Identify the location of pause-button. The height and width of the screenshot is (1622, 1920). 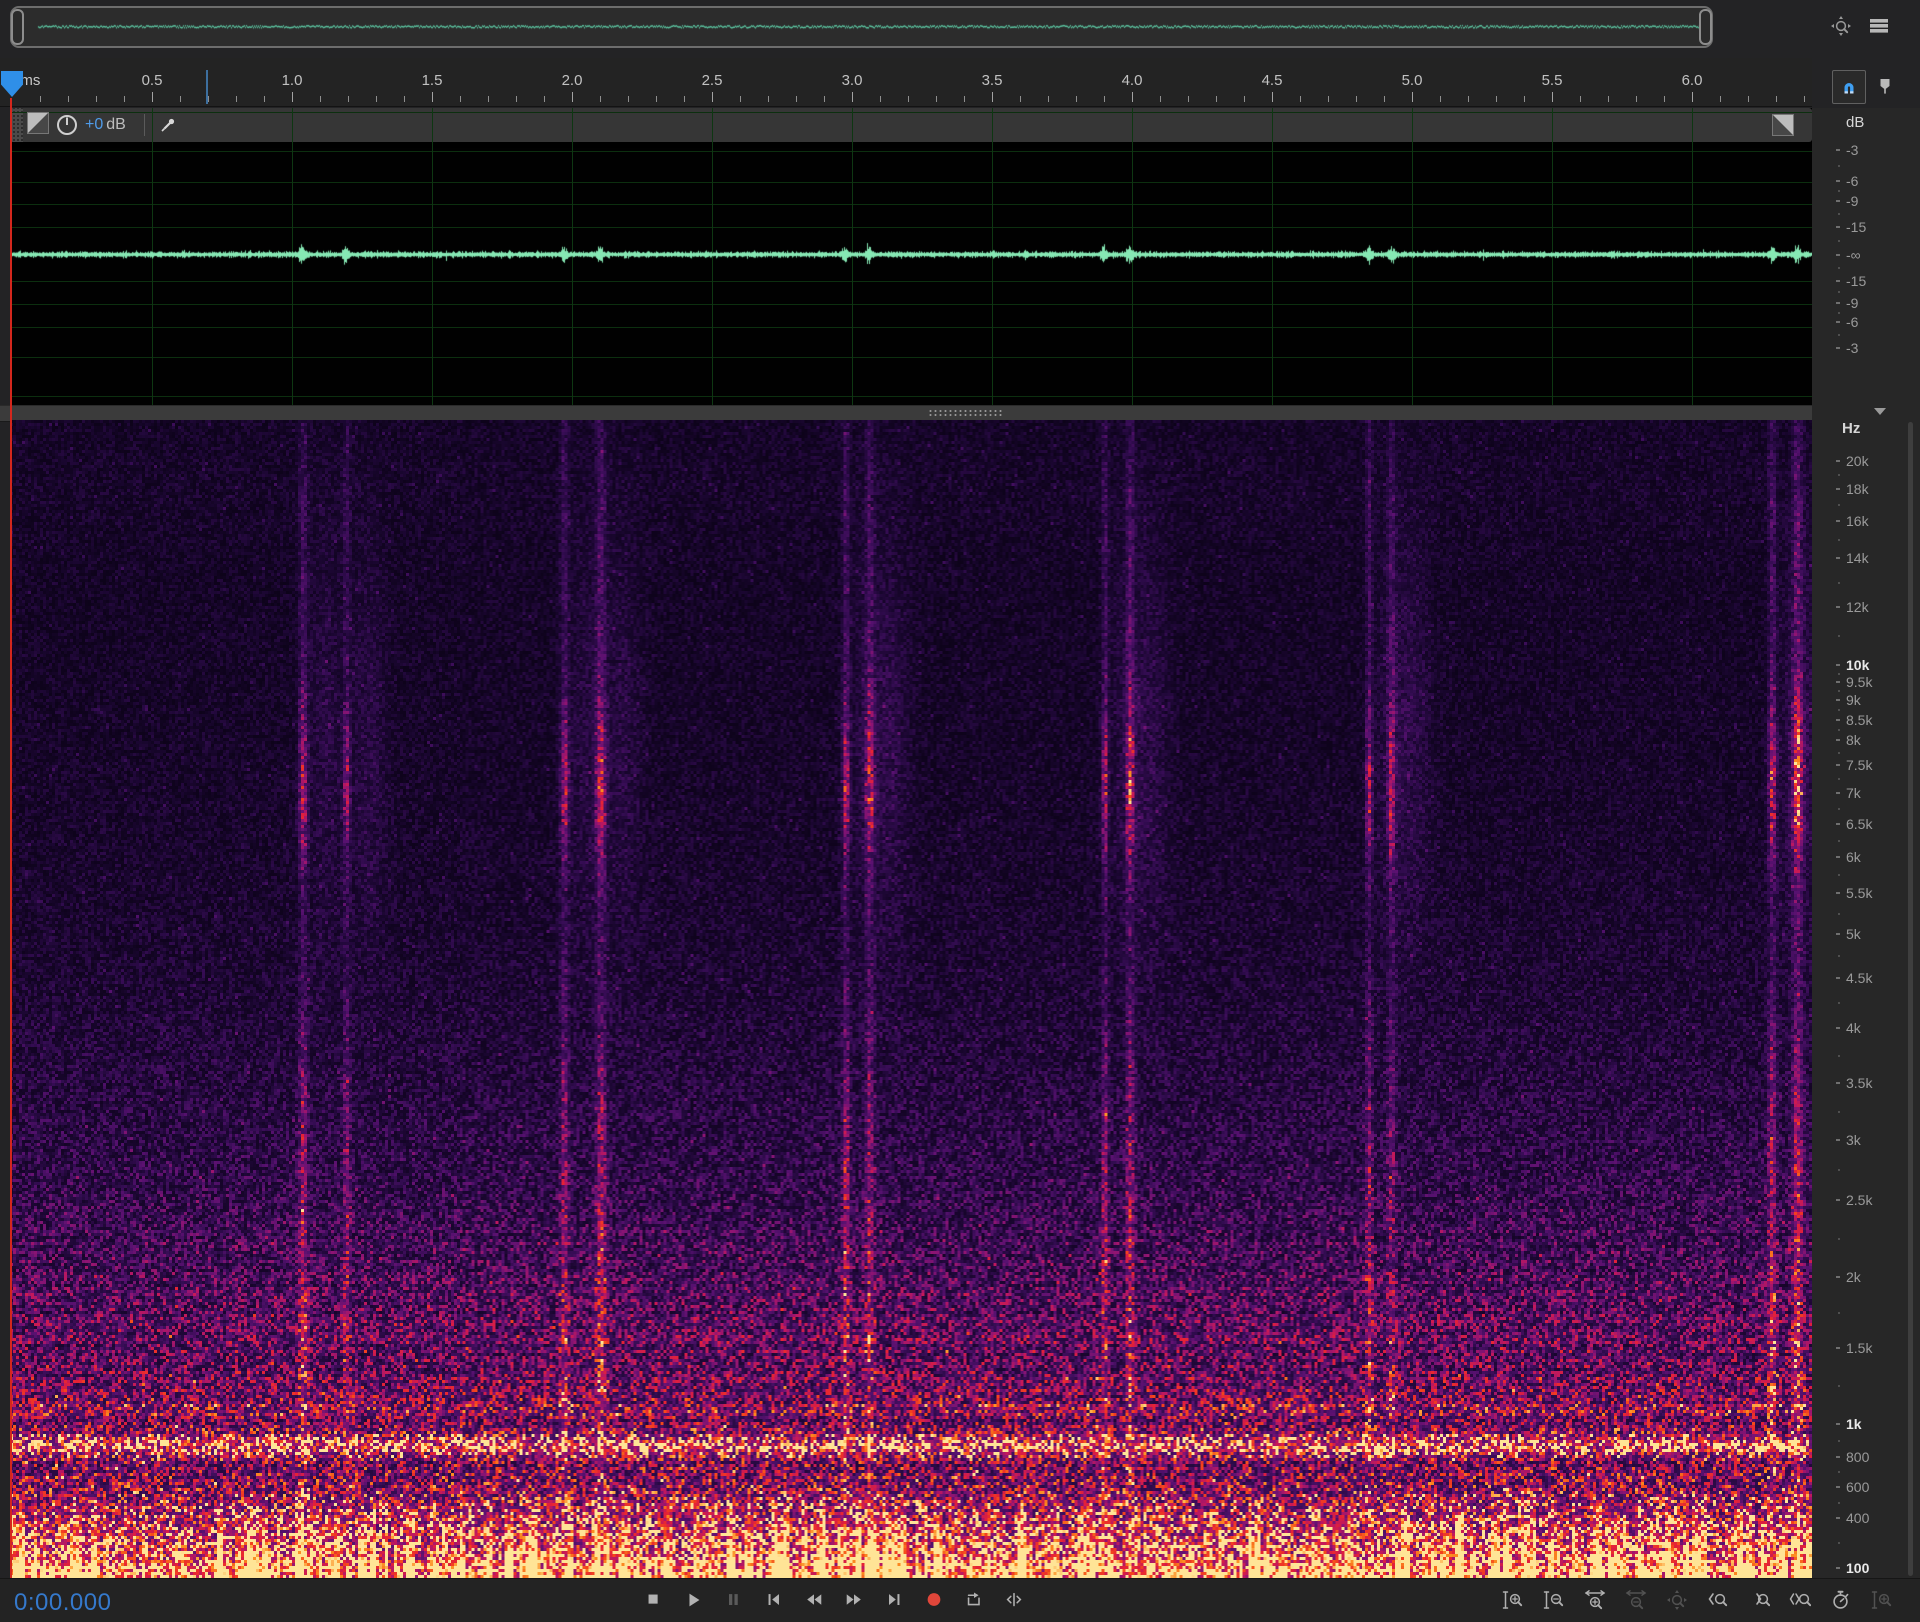
(734, 1600).